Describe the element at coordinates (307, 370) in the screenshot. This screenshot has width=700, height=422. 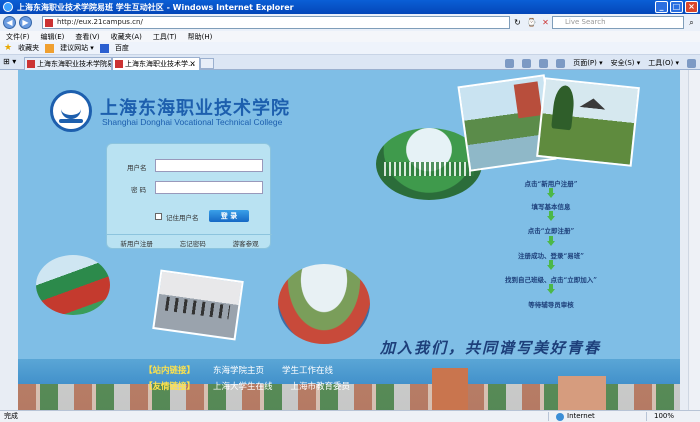
I see `link-student-work: 学生工作在线` at that location.